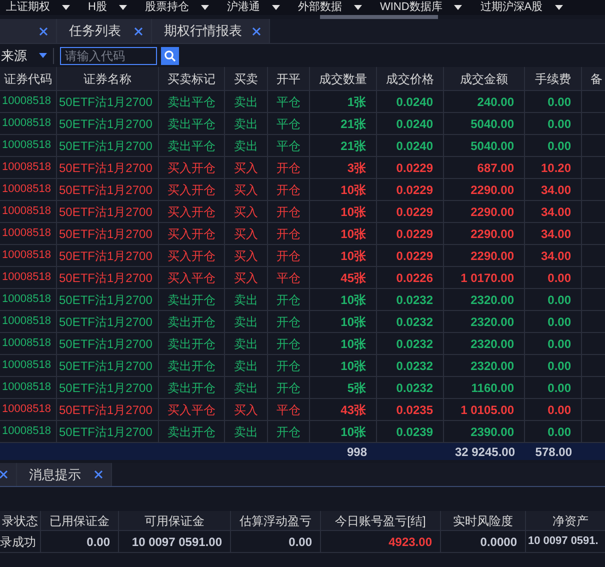  I want to click on trade-row: 10008518 50ETF沽1月2700 买入开仓 买入 开仓 3张 0.0229 687.00 10.20, so click(302, 168).